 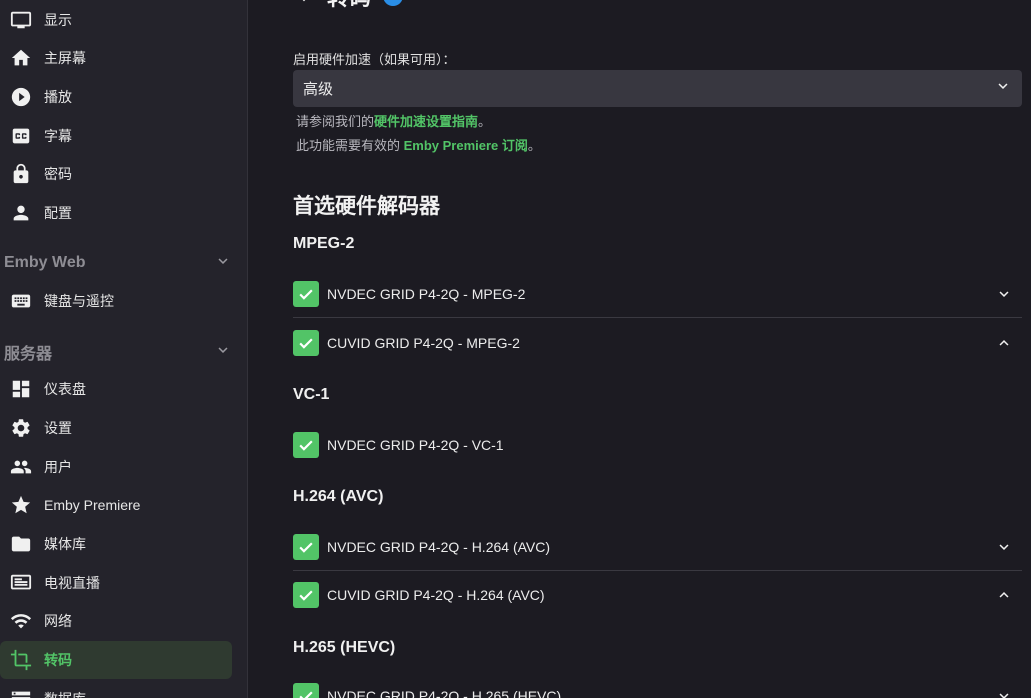 I want to click on page-title: 转码, so click(x=349, y=6).